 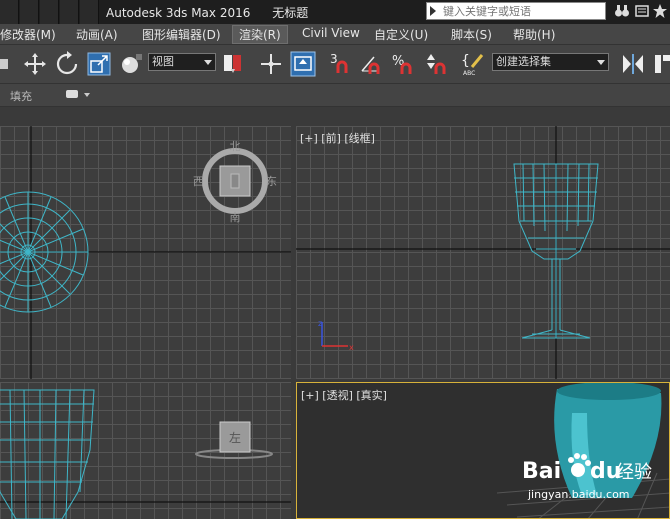 I want to click on document-title: 无标题, so click(x=290, y=13).